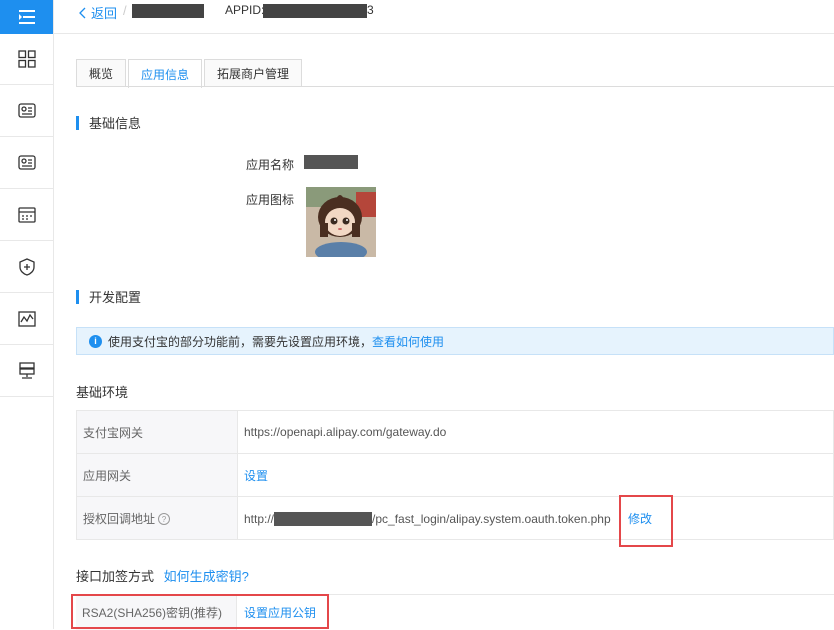  What do you see at coordinates (119, 518) in the screenshot?
I see `callback-key: 授权回调地址` at bounding box center [119, 518].